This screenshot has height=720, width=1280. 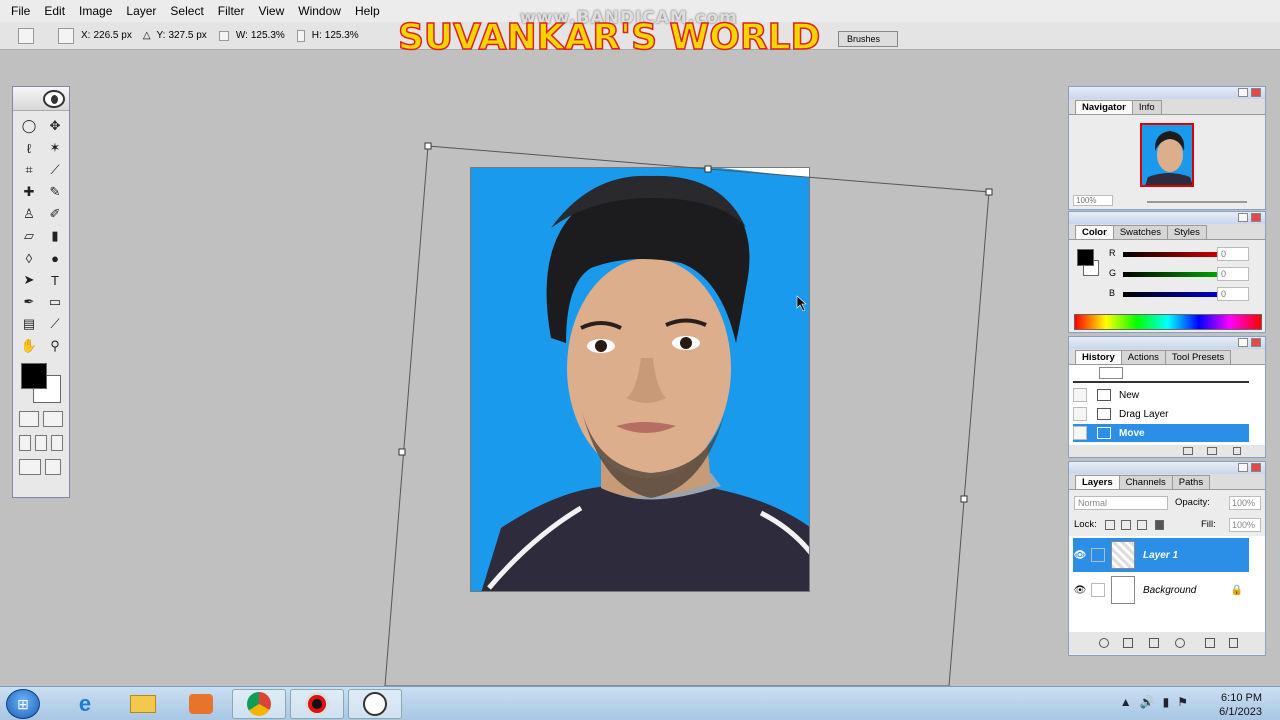 I want to click on delete-layer-icon, so click(x=1233, y=643).